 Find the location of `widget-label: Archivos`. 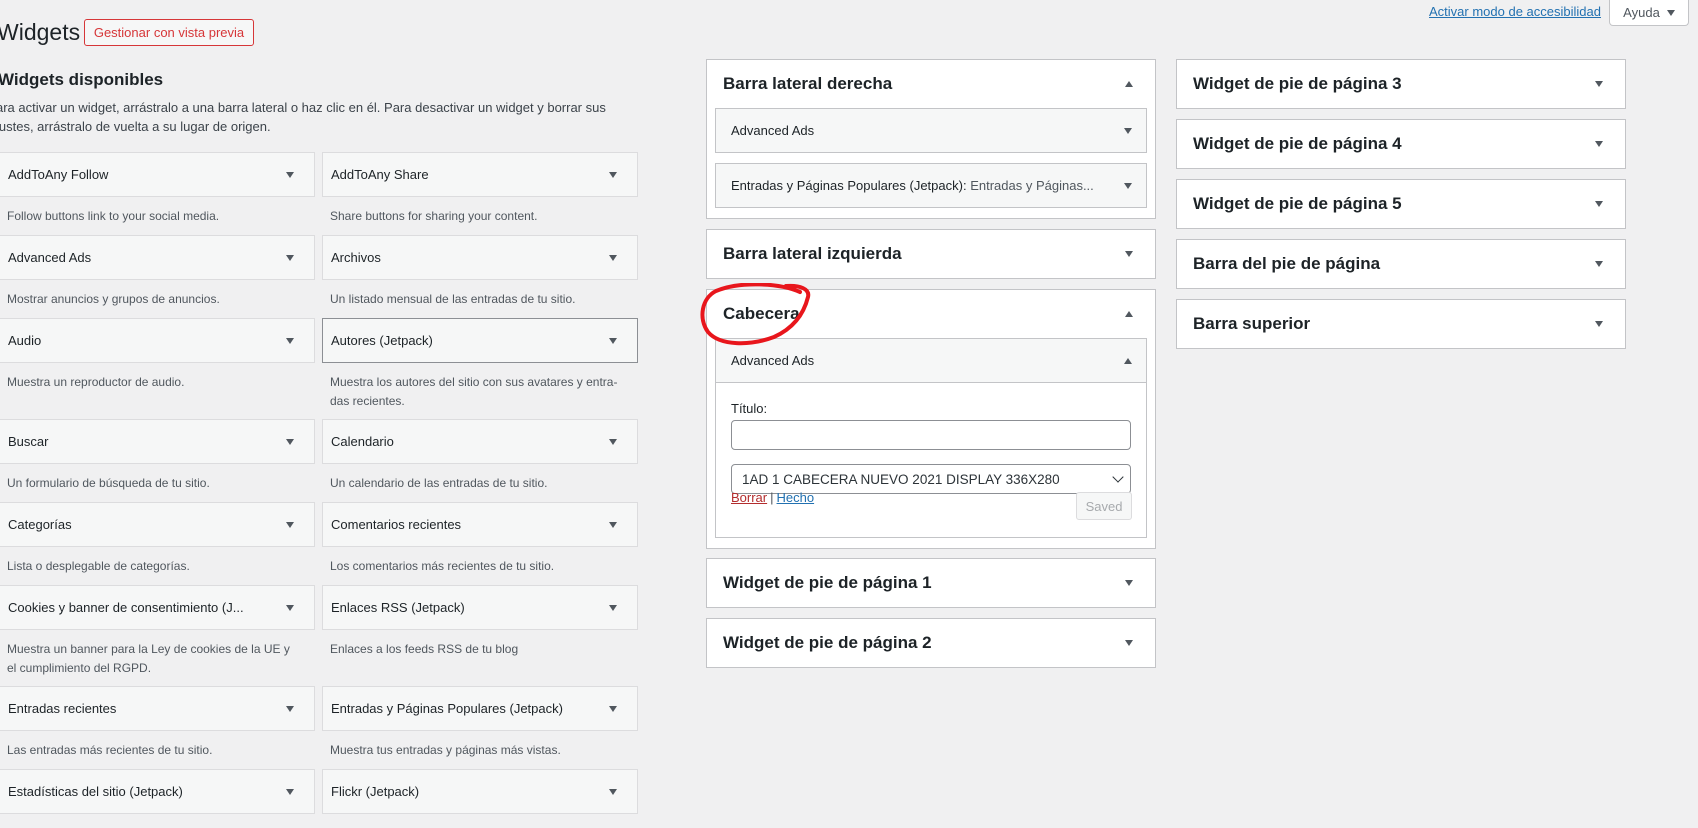

widget-label: Archivos is located at coordinates (356, 257).